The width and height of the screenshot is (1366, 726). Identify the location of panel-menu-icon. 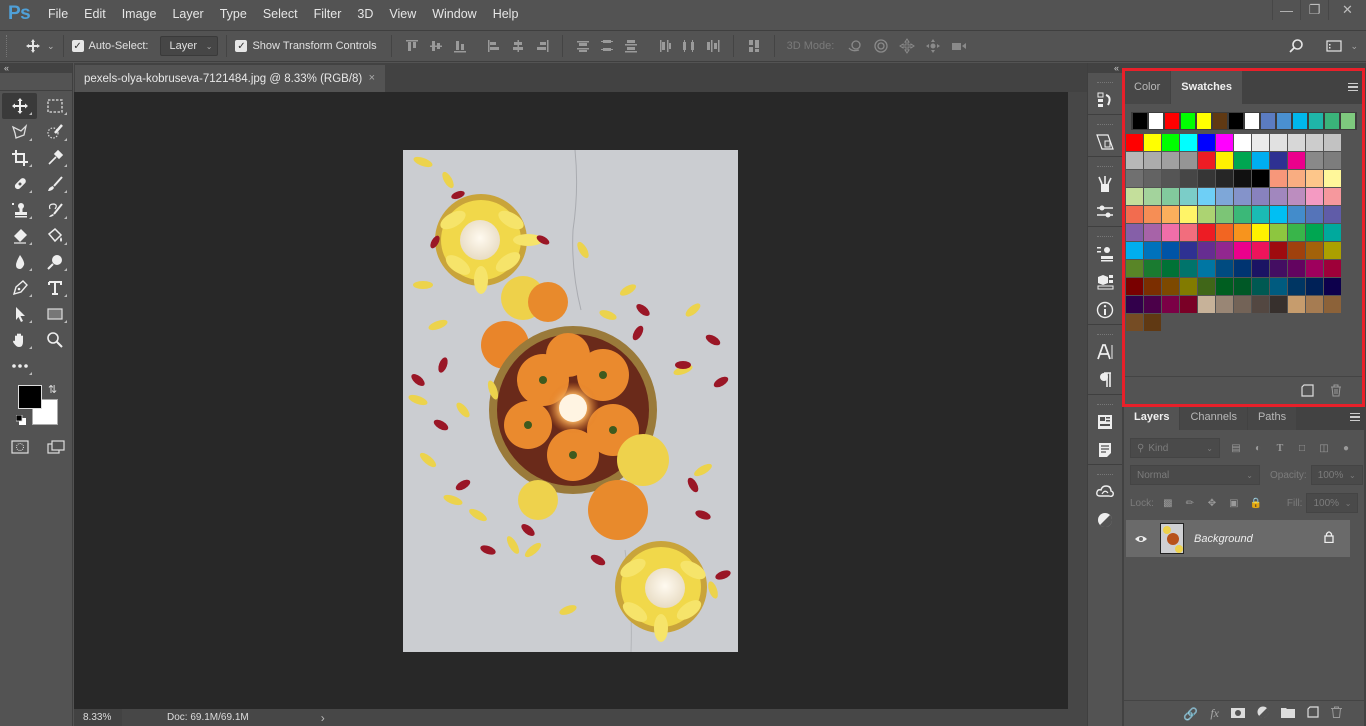
(1353, 87).